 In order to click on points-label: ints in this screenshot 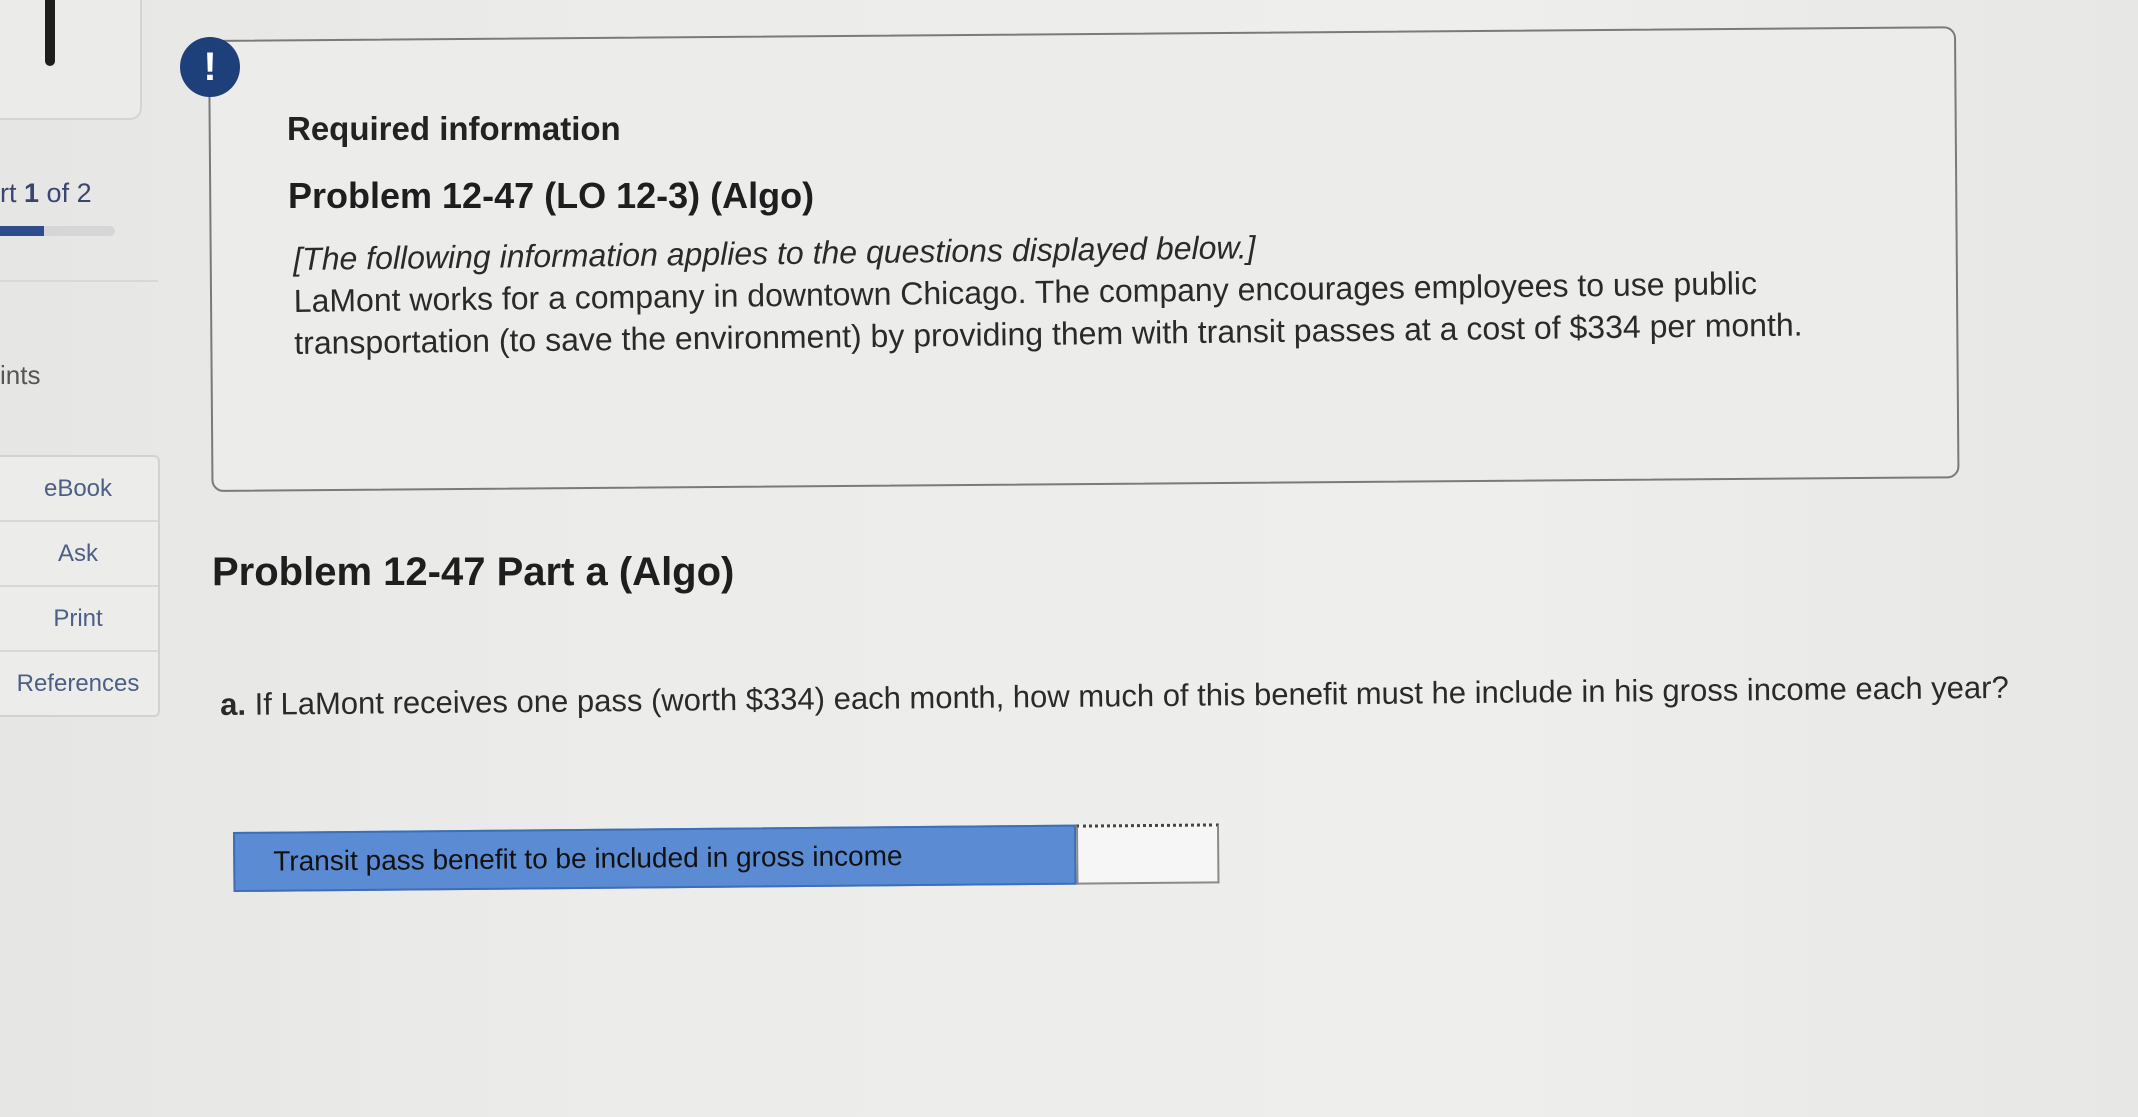, I will do `click(20, 375)`.